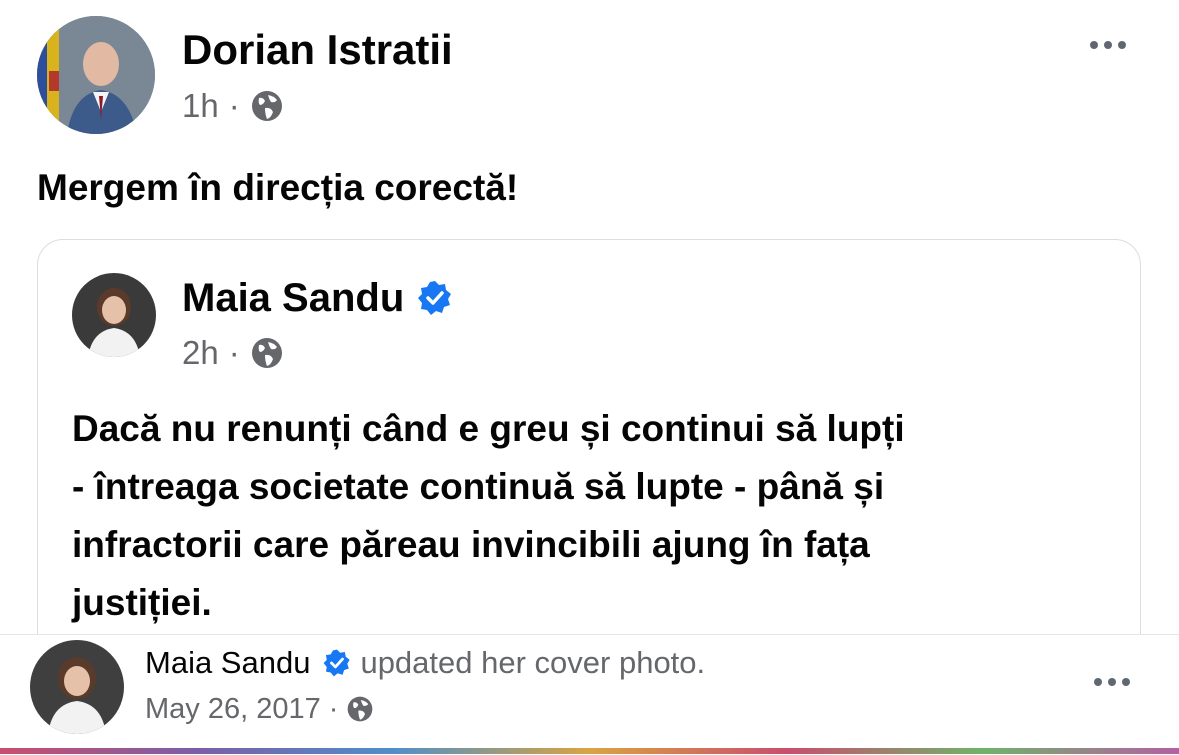  I want to click on shared-author-avatar, so click(114, 315).